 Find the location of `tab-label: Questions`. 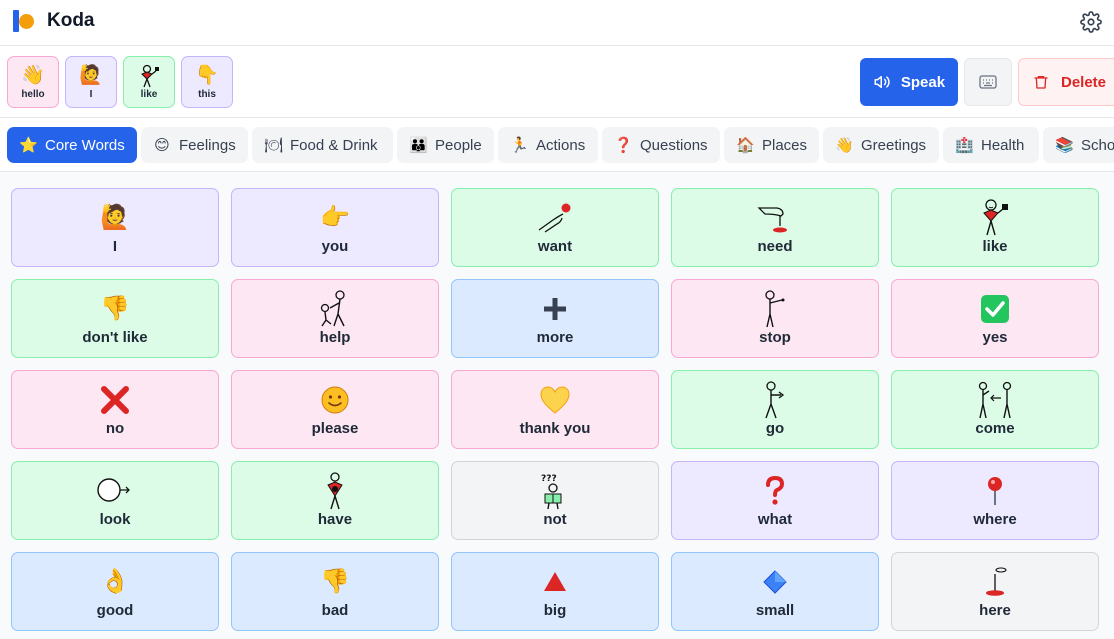

tab-label: Questions is located at coordinates (674, 145).